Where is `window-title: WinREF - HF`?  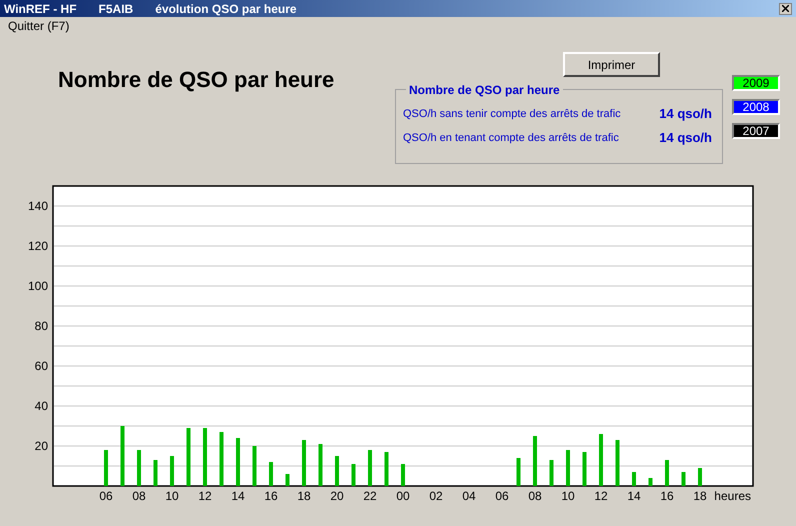 window-title: WinREF - HF is located at coordinates (40, 9).